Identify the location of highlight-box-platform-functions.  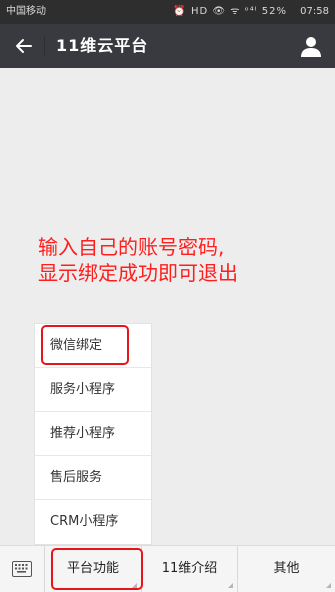
(97, 569).